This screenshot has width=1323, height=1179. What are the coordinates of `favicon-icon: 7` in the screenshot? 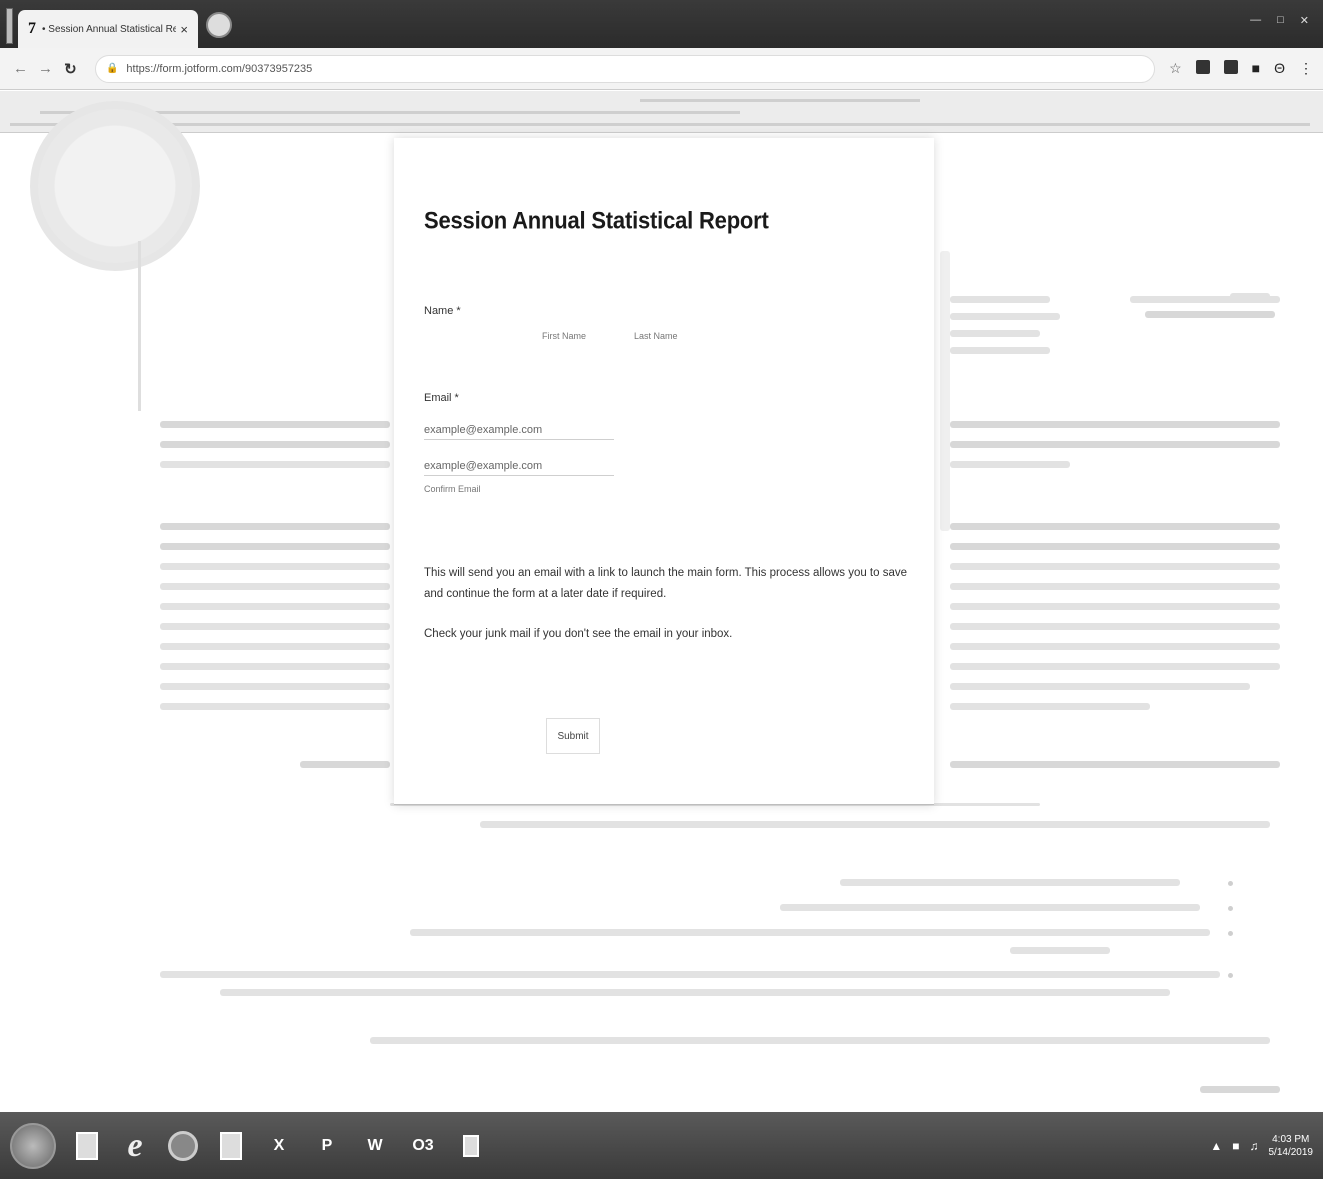 It's located at (32, 28).